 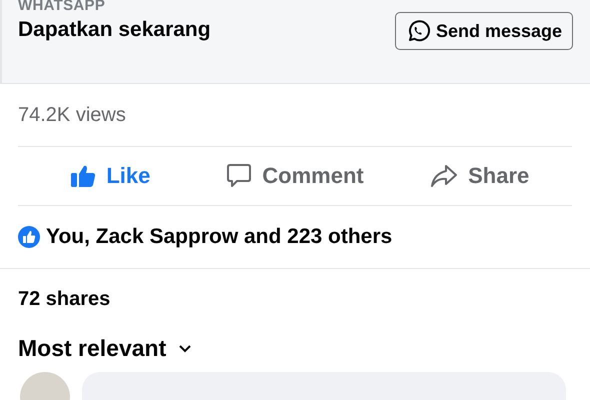 What do you see at coordinates (295, 176) in the screenshot?
I see `comment-button: Comment` at bounding box center [295, 176].